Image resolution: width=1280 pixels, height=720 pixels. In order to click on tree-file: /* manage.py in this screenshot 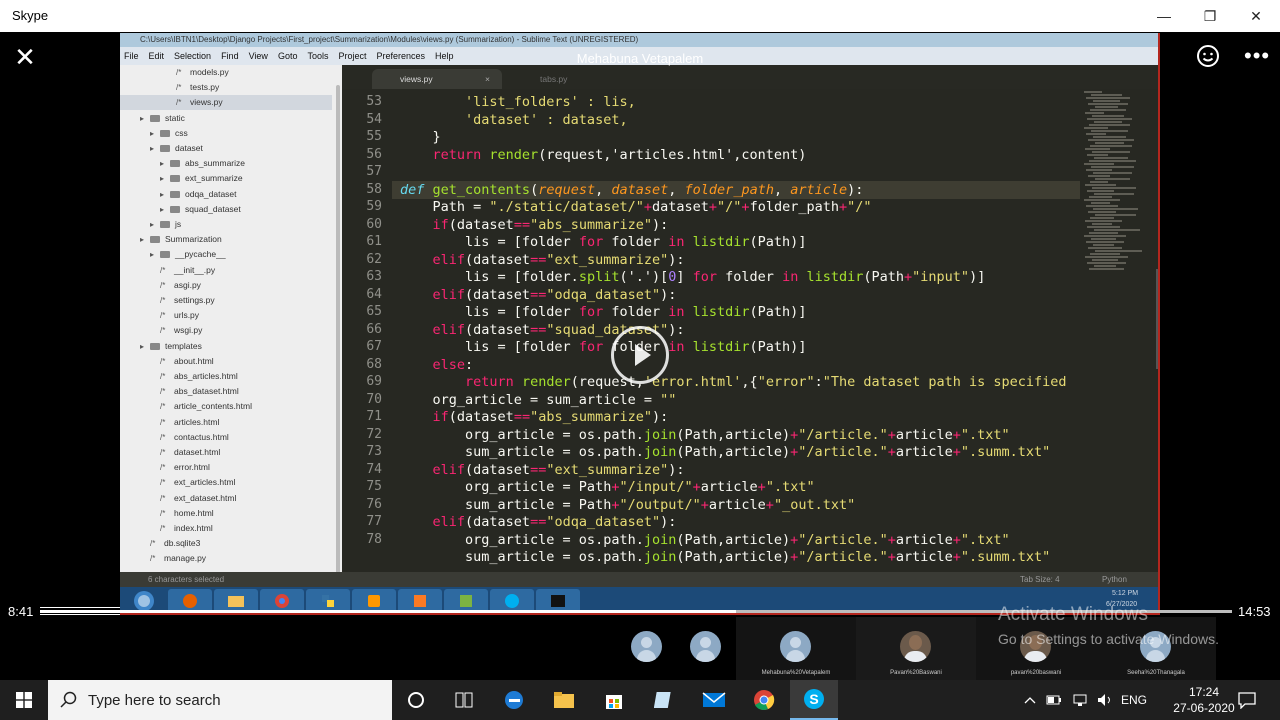, I will do `click(163, 558)`.